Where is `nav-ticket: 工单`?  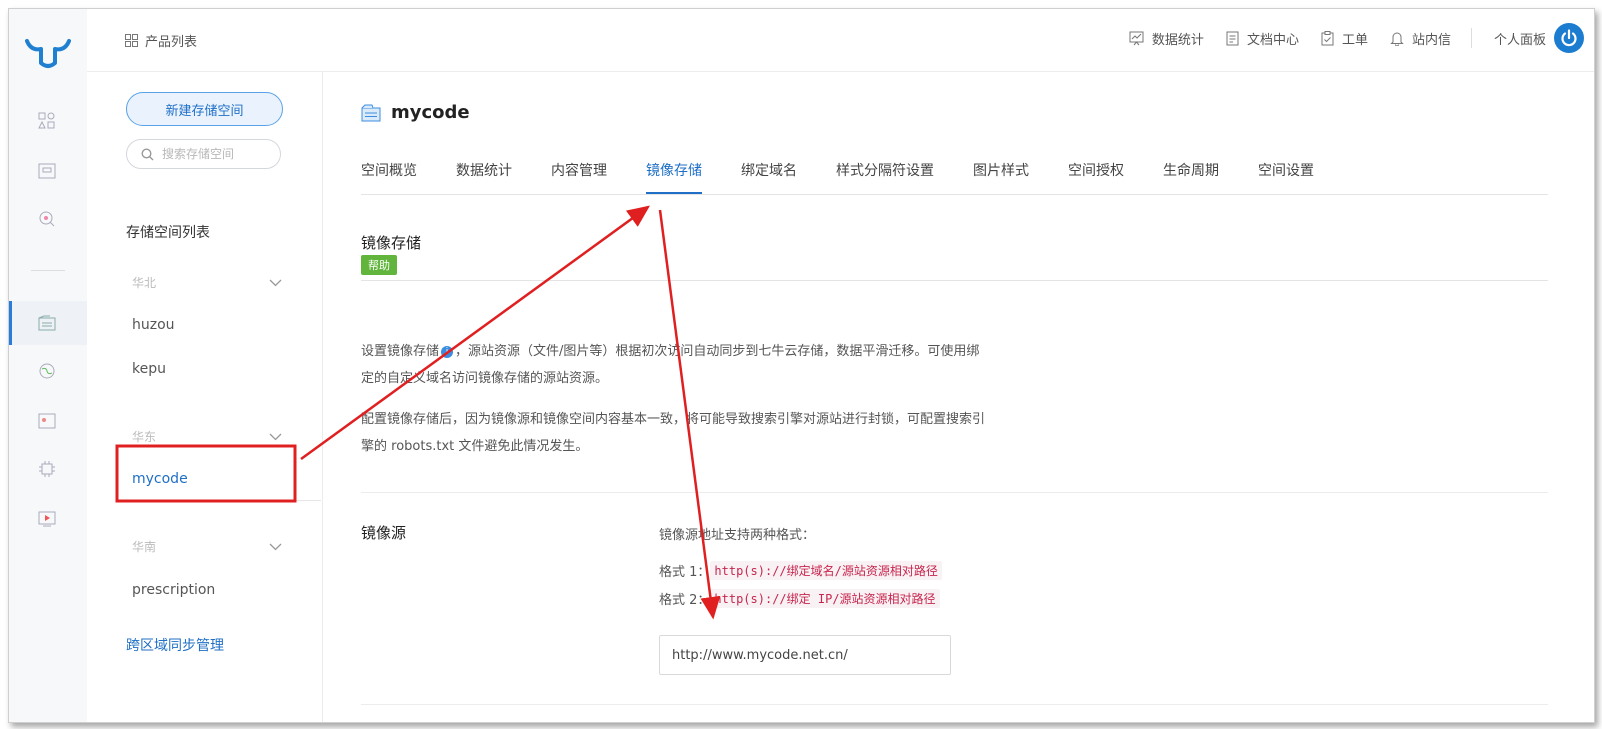
nav-ticket: 工单 is located at coordinates (1344, 38).